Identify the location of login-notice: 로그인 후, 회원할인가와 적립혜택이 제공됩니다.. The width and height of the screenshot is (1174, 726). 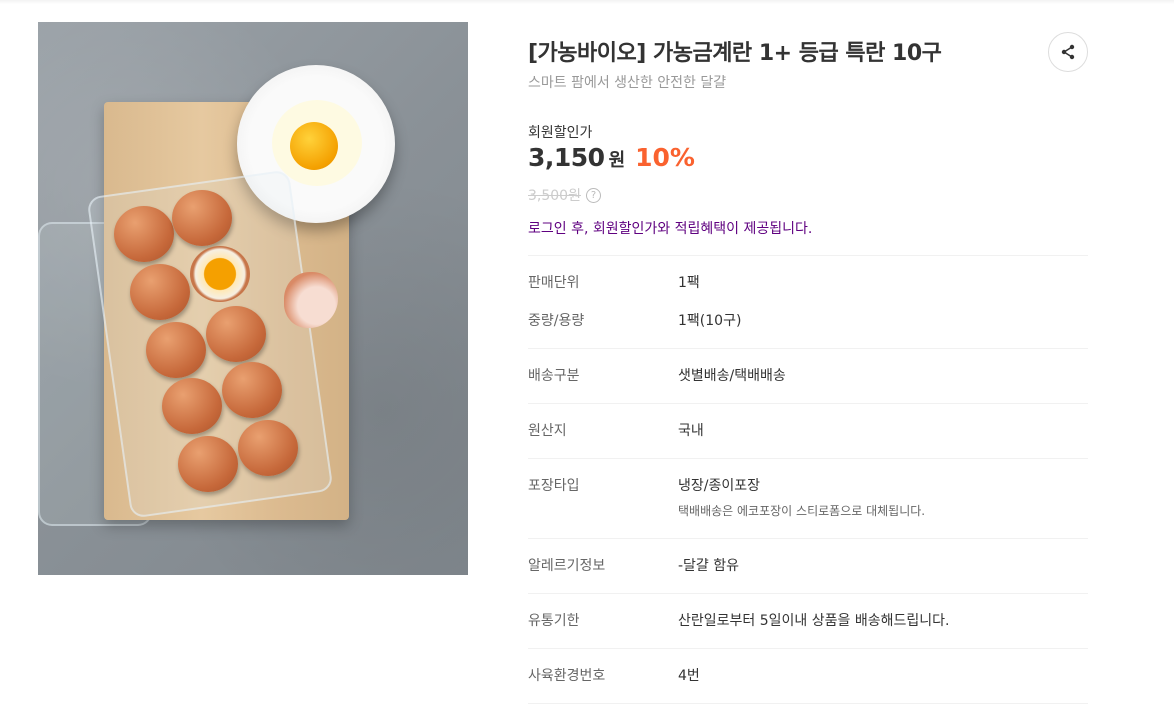
(670, 229).